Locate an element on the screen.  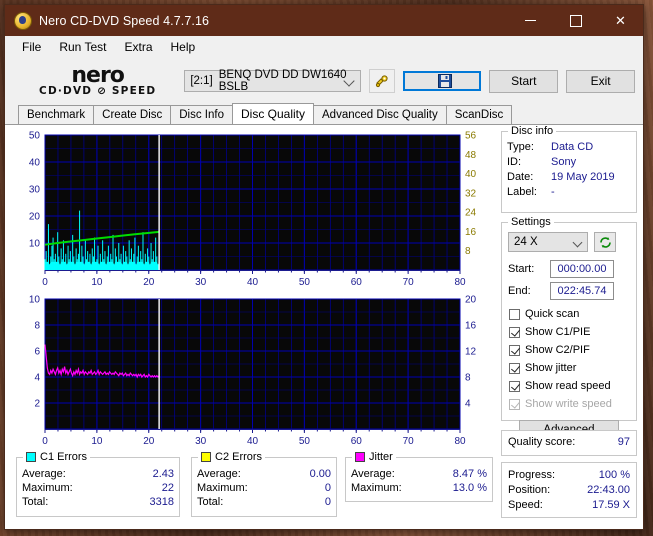
floppy-save-icon is located at coordinates (442, 81).